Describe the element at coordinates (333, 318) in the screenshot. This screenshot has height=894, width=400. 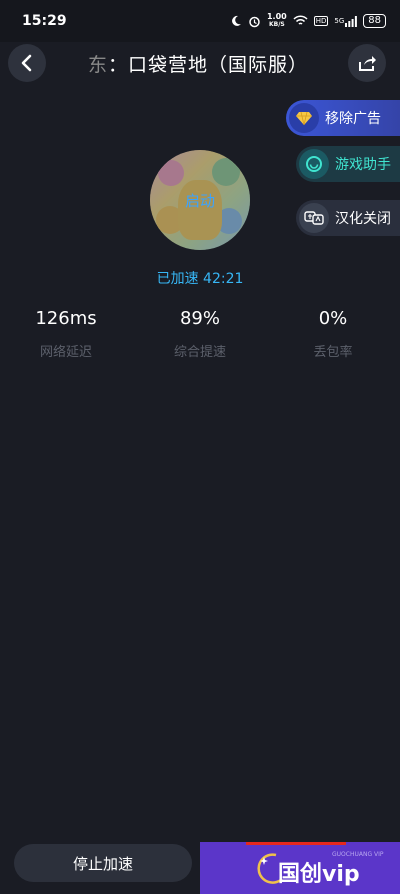
I see `stat-value: 0%` at that location.